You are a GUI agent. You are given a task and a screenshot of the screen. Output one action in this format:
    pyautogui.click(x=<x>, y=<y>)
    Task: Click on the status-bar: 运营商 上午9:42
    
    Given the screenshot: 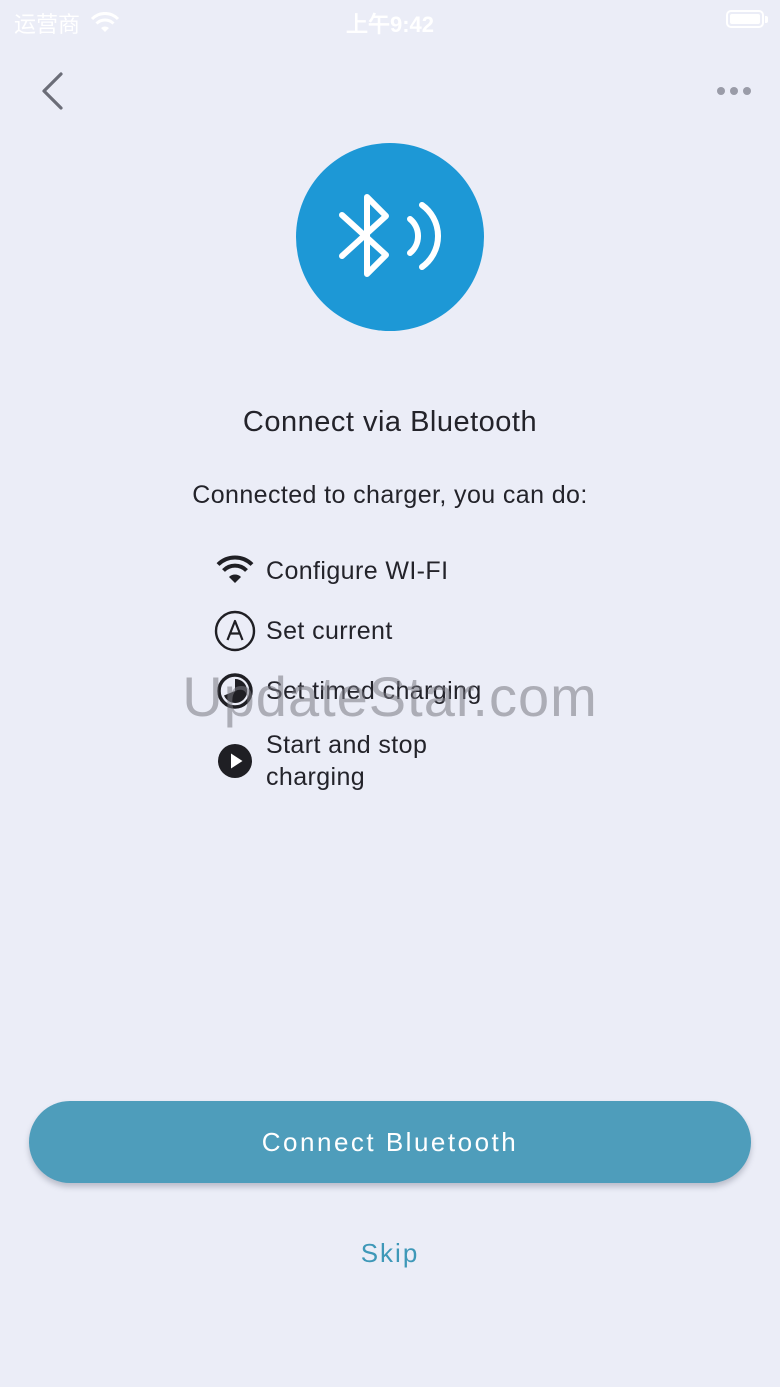 What is the action you would take?
    pyautogui.click(x=390, y=20)
    